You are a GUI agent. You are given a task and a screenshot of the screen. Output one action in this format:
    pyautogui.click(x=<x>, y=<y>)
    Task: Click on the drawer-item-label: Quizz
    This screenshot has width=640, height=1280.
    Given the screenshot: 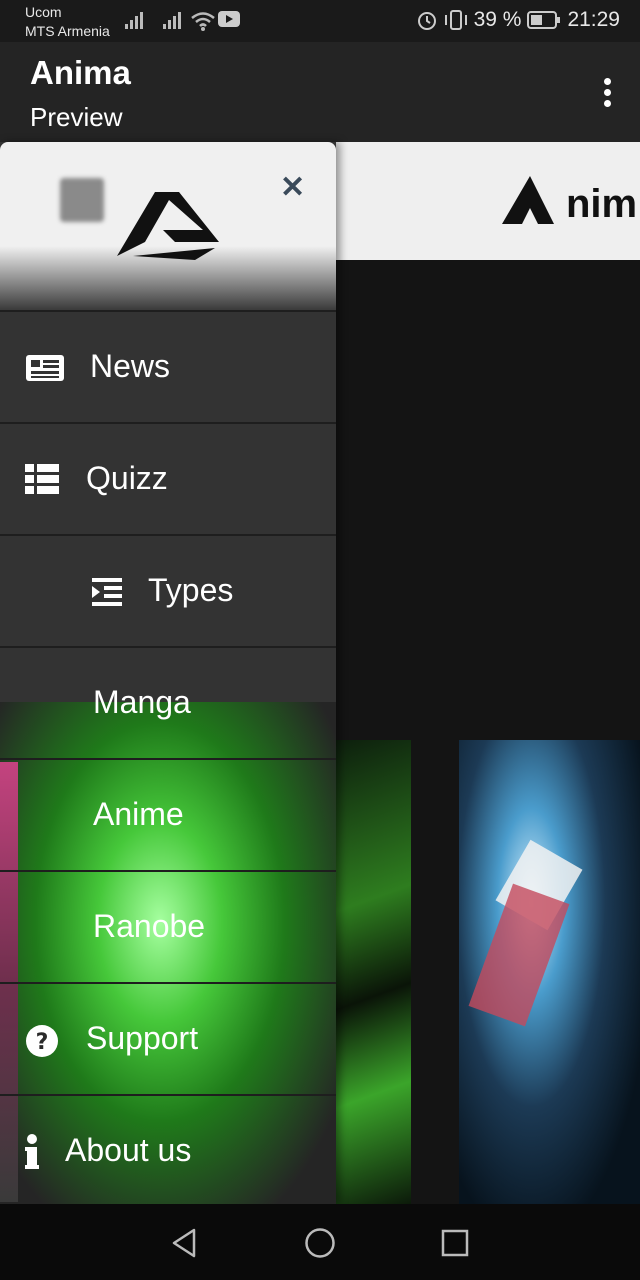 What is the action you would take?
    pyautogui.click(x=127, y=478)
    